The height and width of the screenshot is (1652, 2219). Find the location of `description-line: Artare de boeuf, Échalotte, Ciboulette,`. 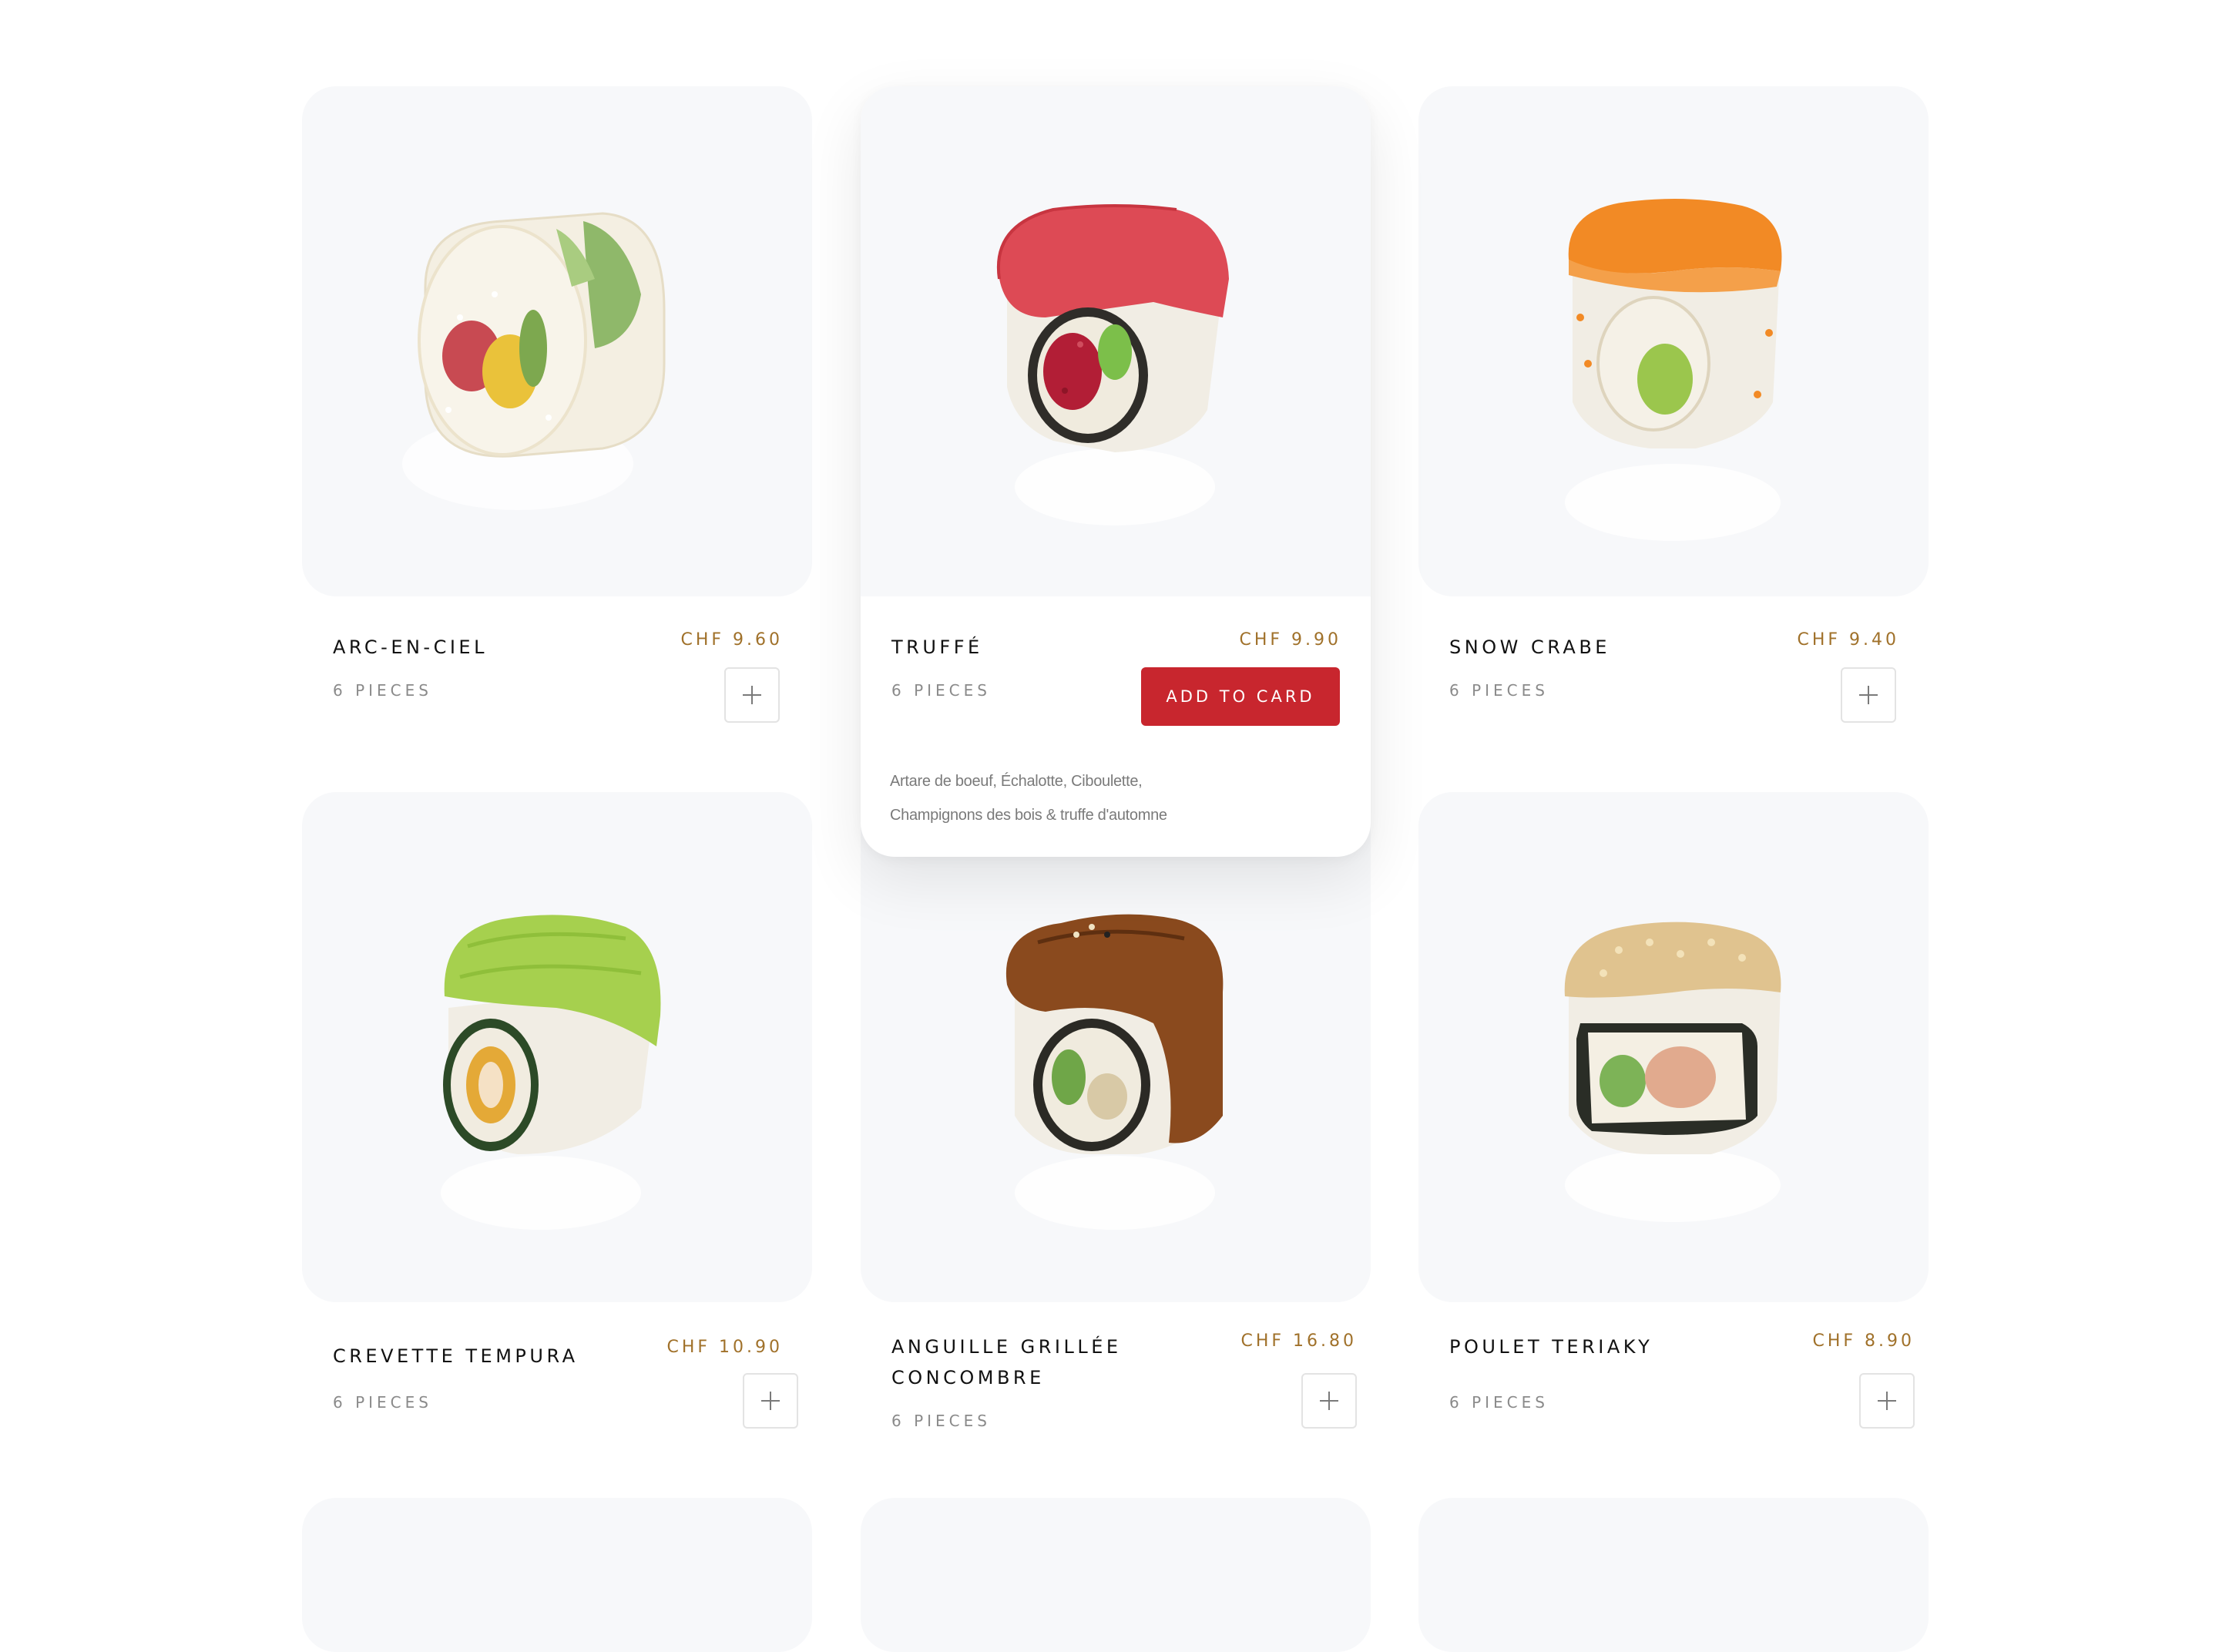

description-line: Artare de boeuf, Échalotte, Ciboulette, is located at coordinates (1017, 781).